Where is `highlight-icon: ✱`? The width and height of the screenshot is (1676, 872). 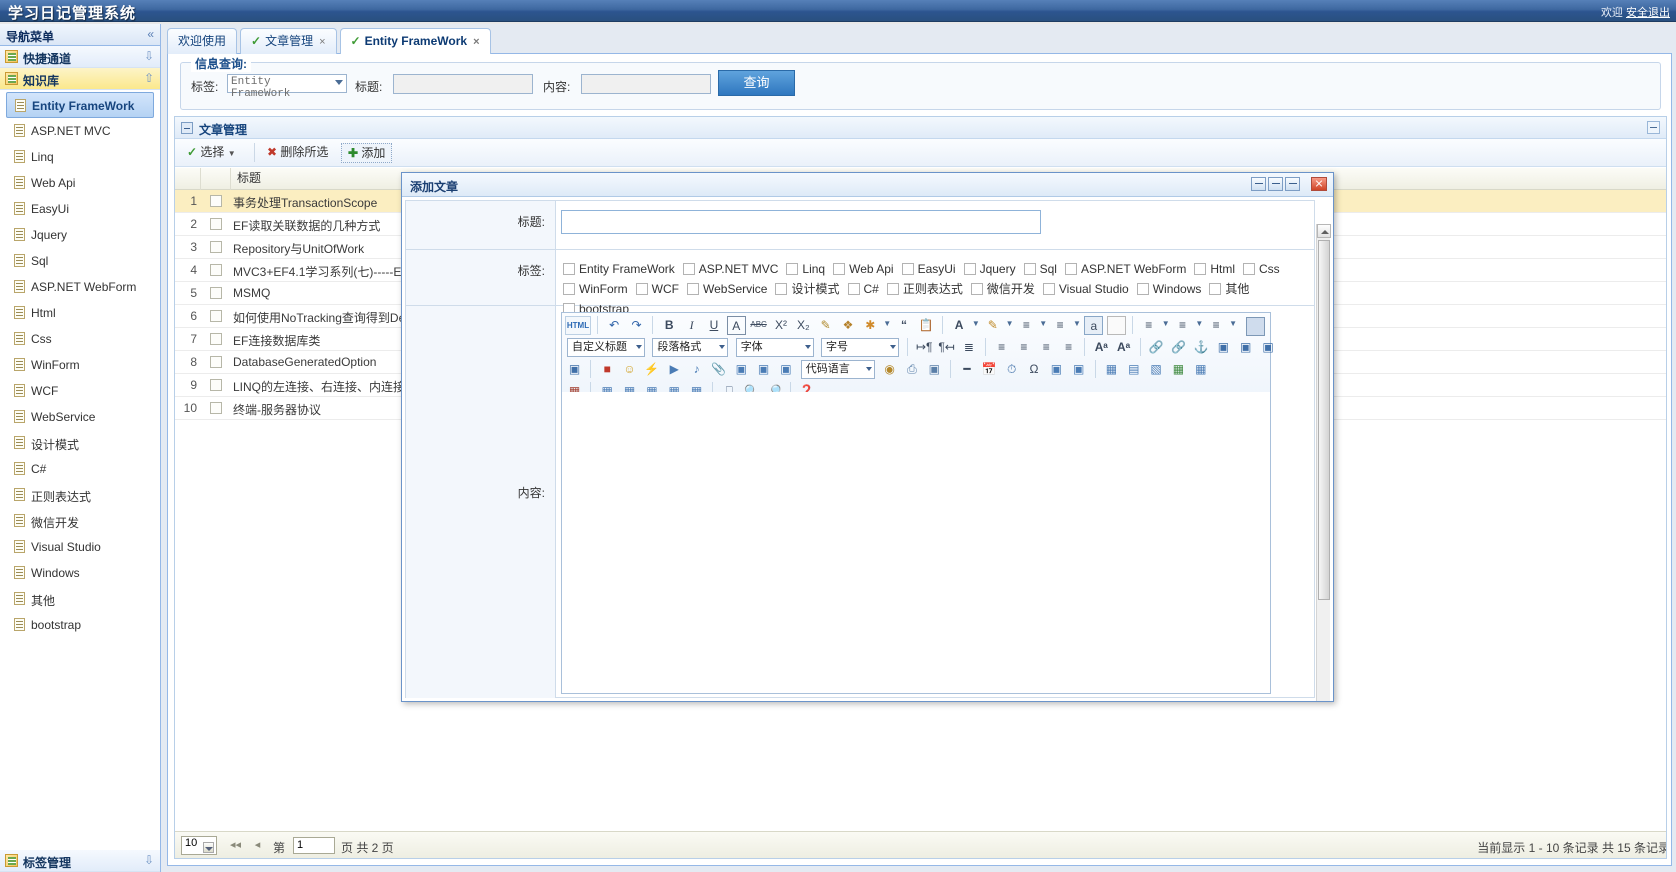 highlight-icon: ✱ is located at coordinates (870, 325).